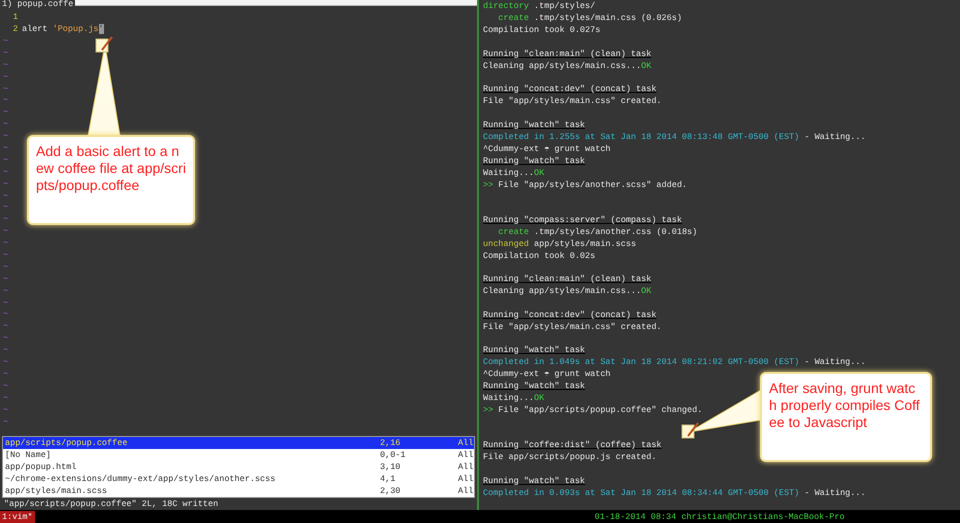  I want to click on callout-text: Add a basic alert to a new coffee file at app/scripts/popup.coffee, so click(111, 168).